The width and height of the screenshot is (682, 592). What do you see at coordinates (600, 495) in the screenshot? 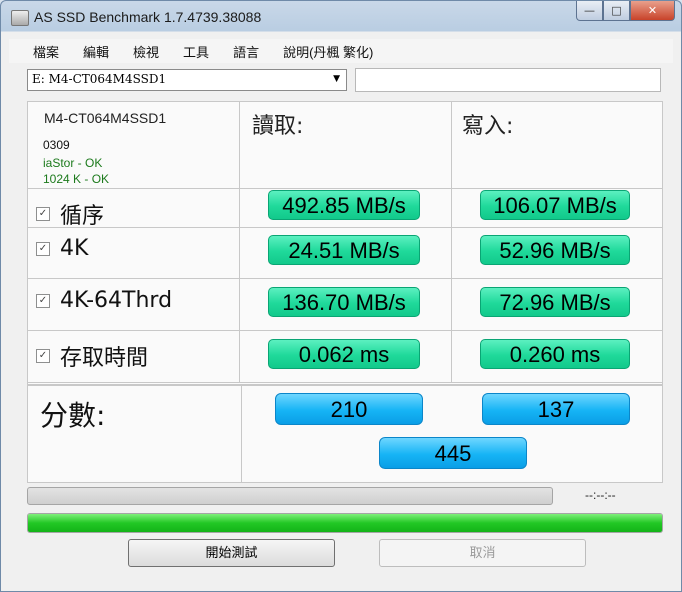
I see `elapsed-time: --:--:--` at bounding box center [600, 495].